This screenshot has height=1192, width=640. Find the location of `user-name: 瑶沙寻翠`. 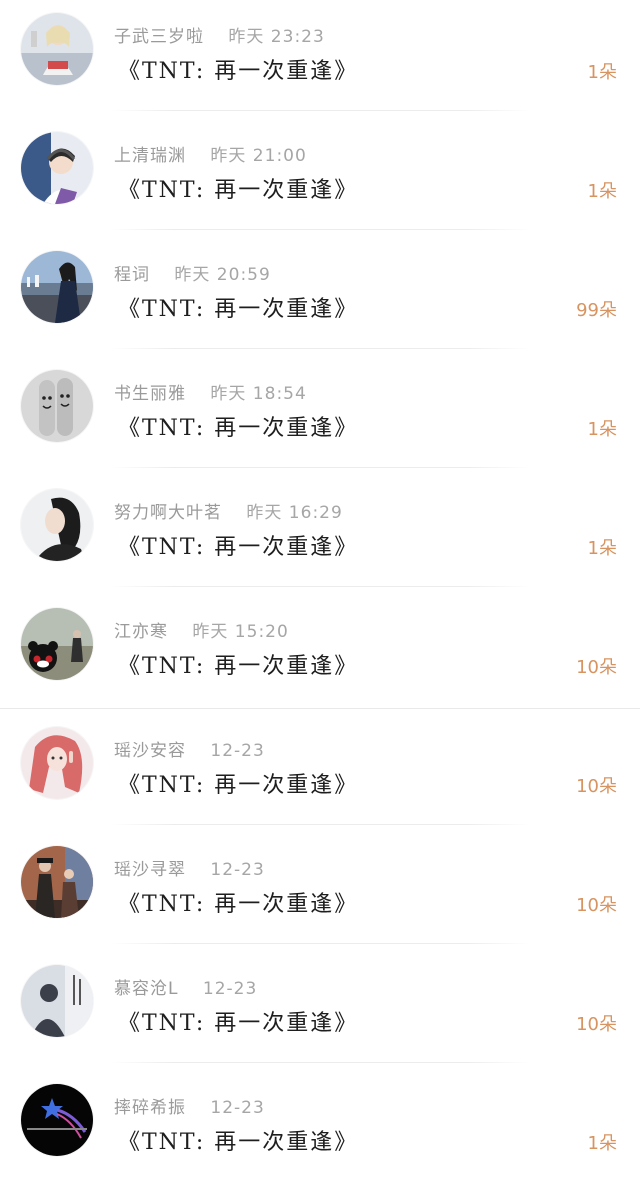

user-name: 瑶沙寻翠 is located at coordinates (150, 870).